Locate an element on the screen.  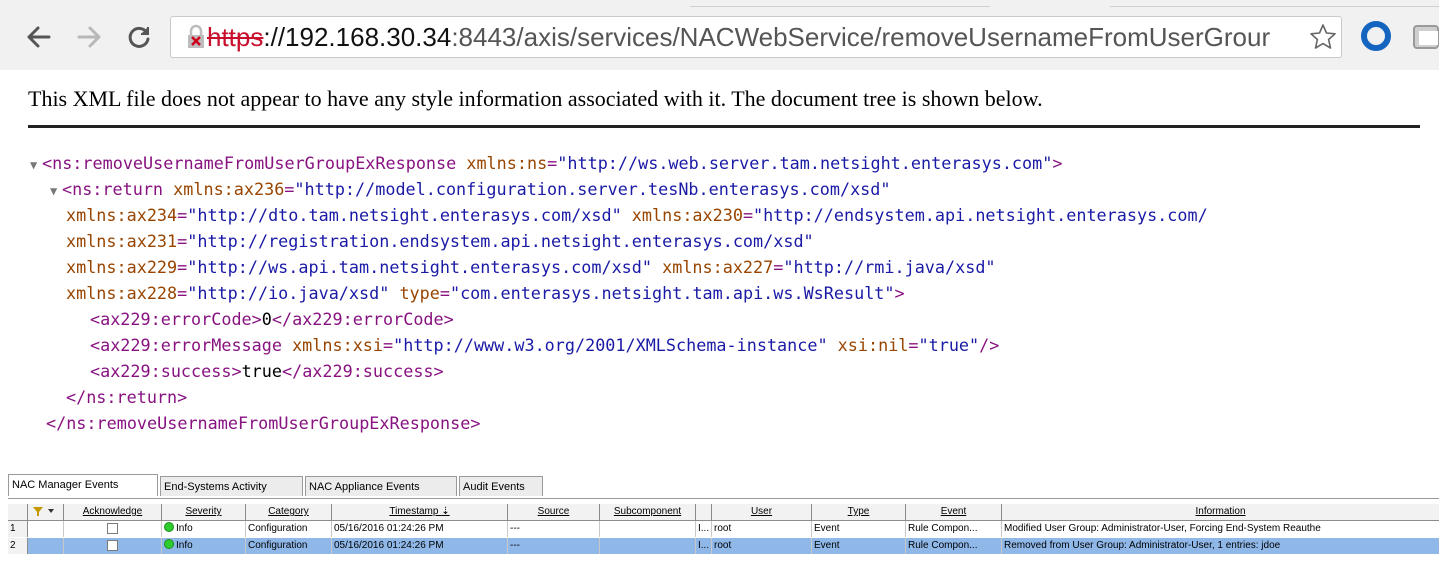
filter-dropdown is located at coordinates (46, 512).